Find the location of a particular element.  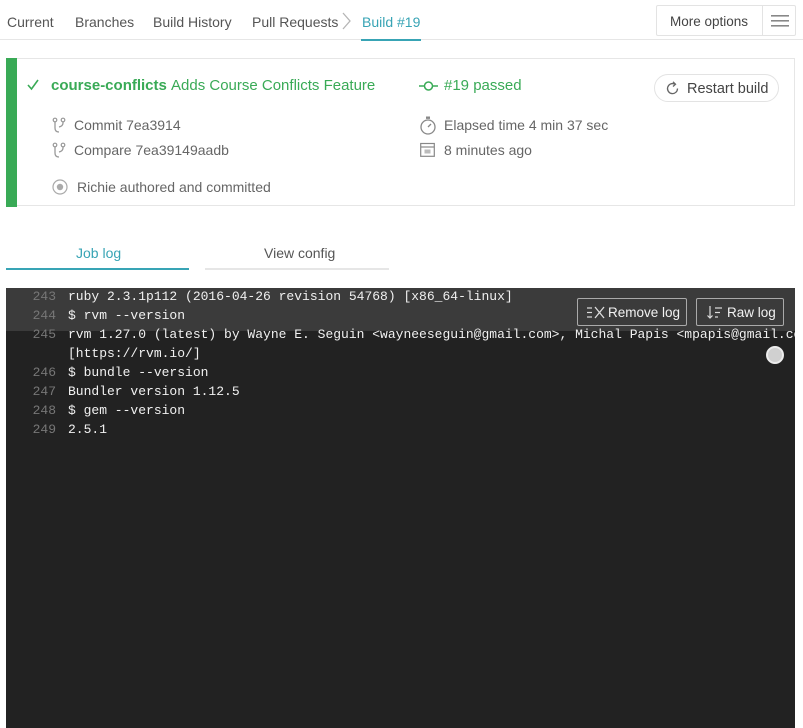

tab-build-history: Build History is located at coordinates (192, 22).